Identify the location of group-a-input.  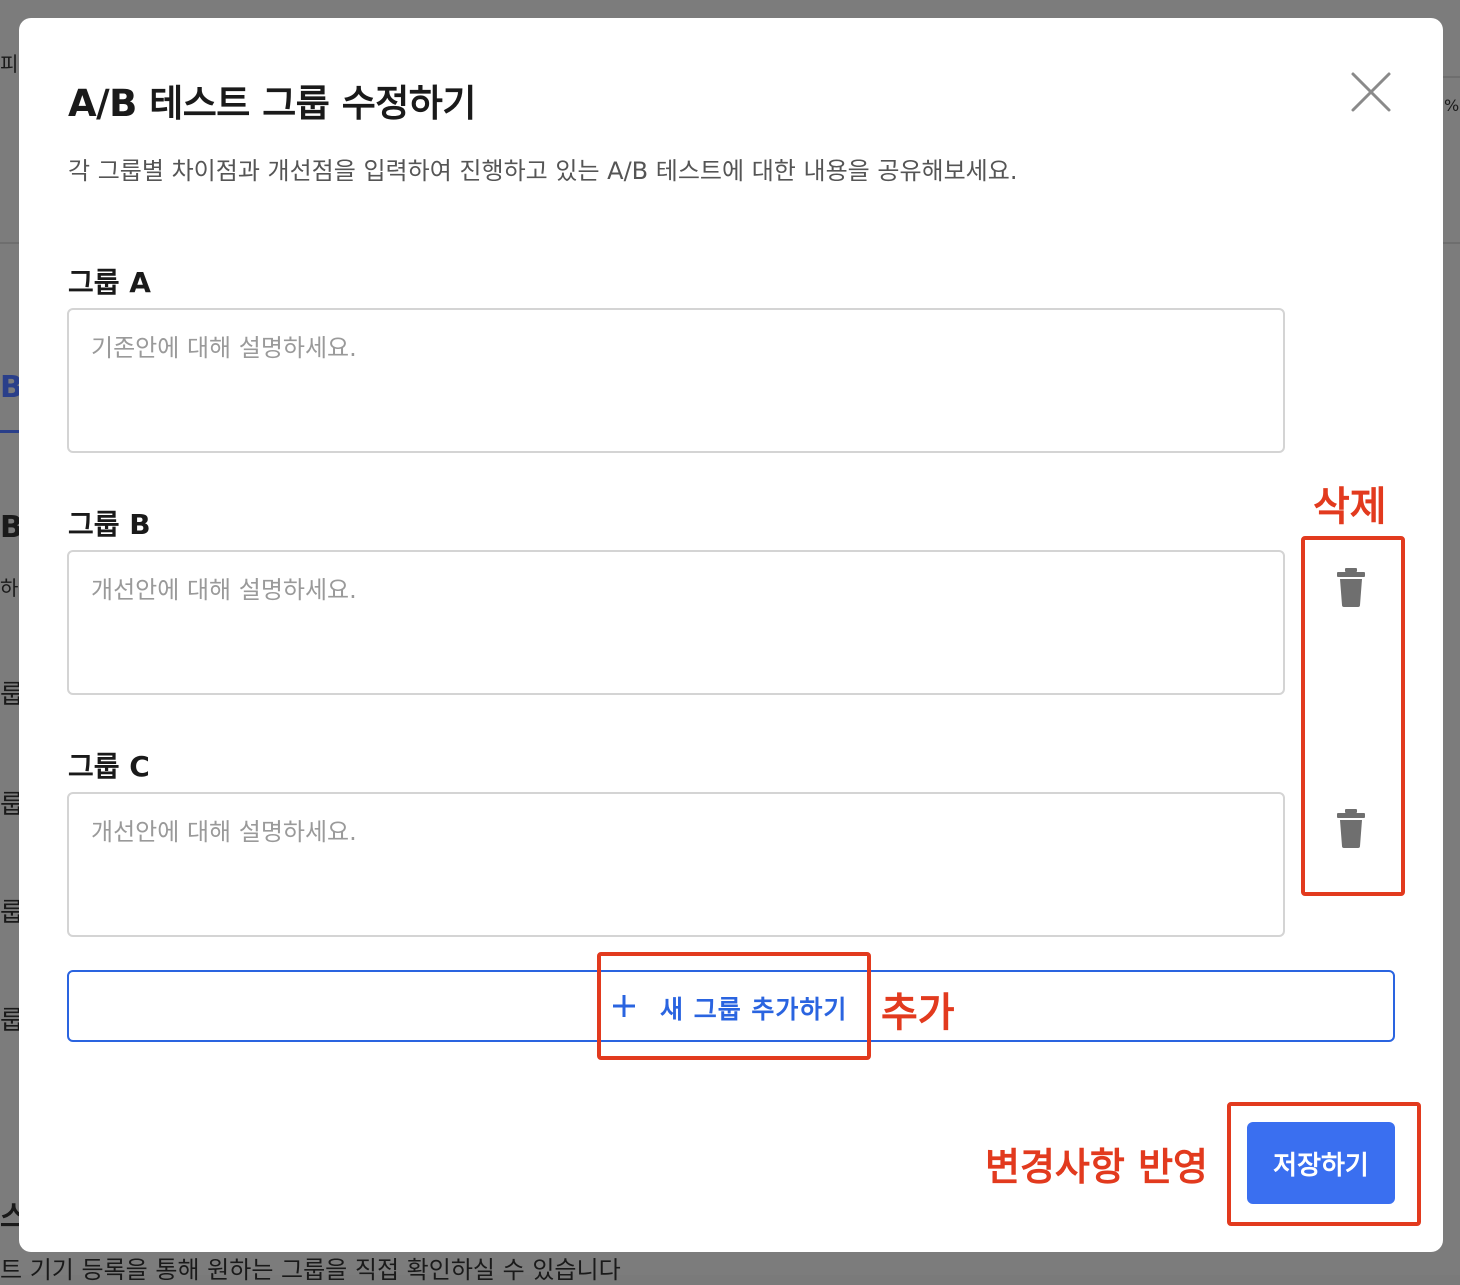
(676, 380).